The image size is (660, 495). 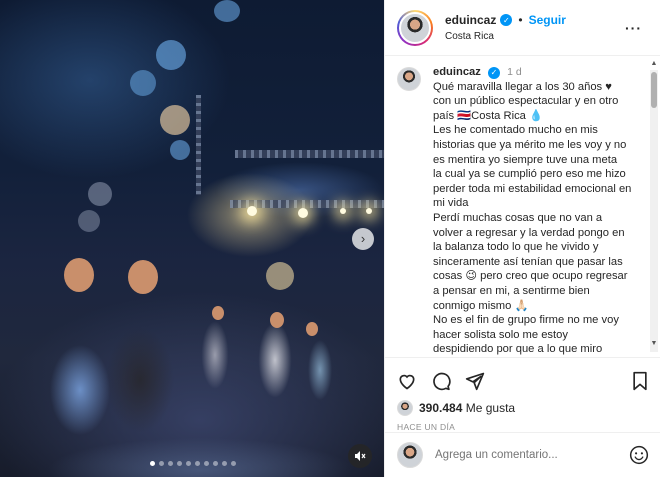 I want to click on emoji-icon, so click(x=639, y=455).